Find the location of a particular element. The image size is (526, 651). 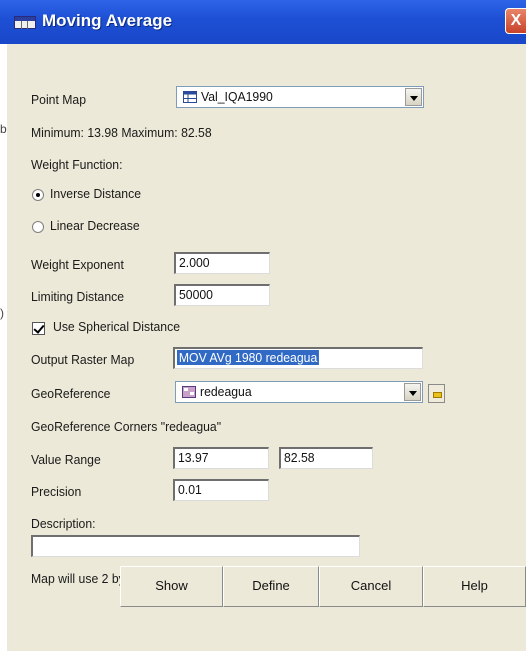

edge-mark-top: b is located at coordinates (3, 129).